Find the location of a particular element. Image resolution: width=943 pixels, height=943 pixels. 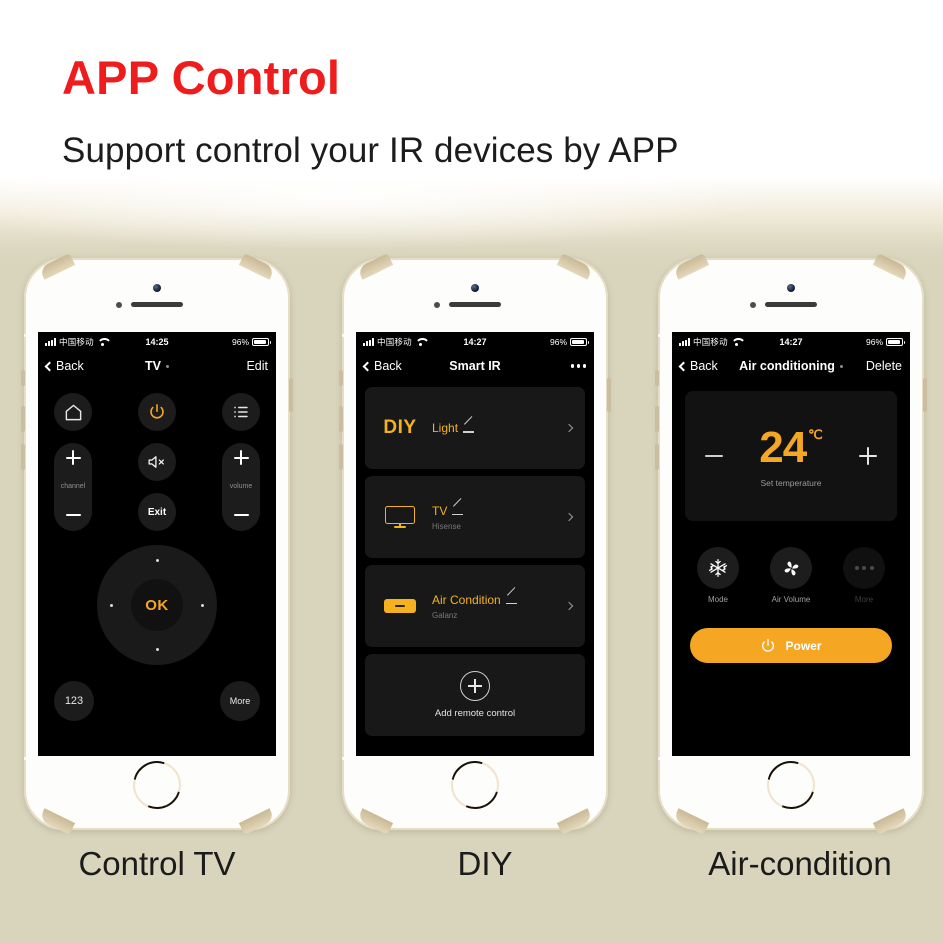

list-item-air-condition: Air Condition Galanz is located at coordinates (475, 606).